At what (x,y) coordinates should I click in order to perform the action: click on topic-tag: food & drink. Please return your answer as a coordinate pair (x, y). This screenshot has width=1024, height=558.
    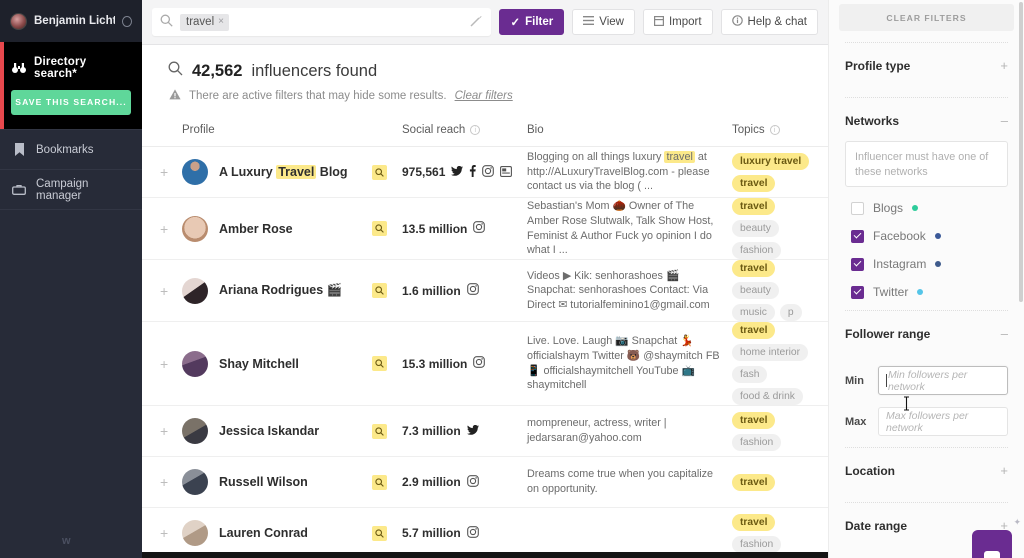
    Looking at the image, I should click on (767, 396).